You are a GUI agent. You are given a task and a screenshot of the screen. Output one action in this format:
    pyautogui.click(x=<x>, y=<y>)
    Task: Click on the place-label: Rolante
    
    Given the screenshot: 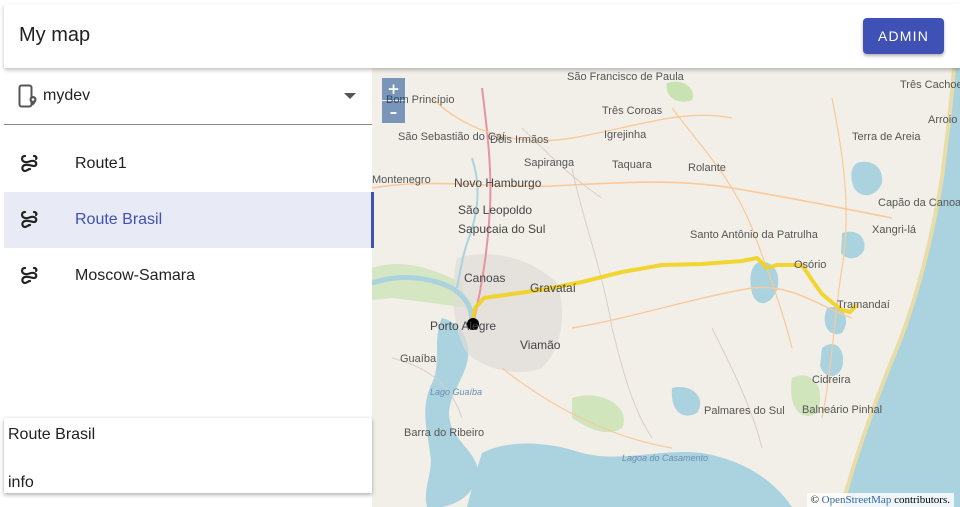 What is the action you would take?
    pyautogui.click(x=707, y=168)
    